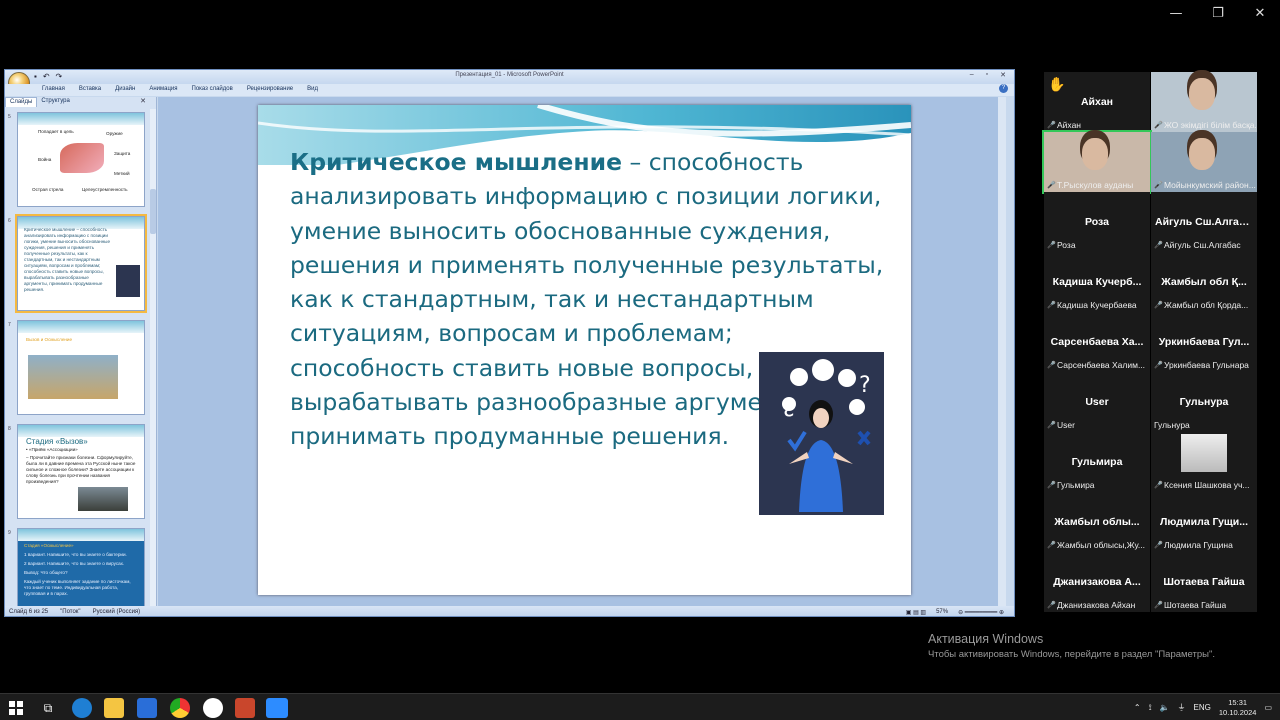  Describe the element at coordinates (1097, 222) in the screenshot. I see `participant-tile: Роза 🎤 Роза` at that location.